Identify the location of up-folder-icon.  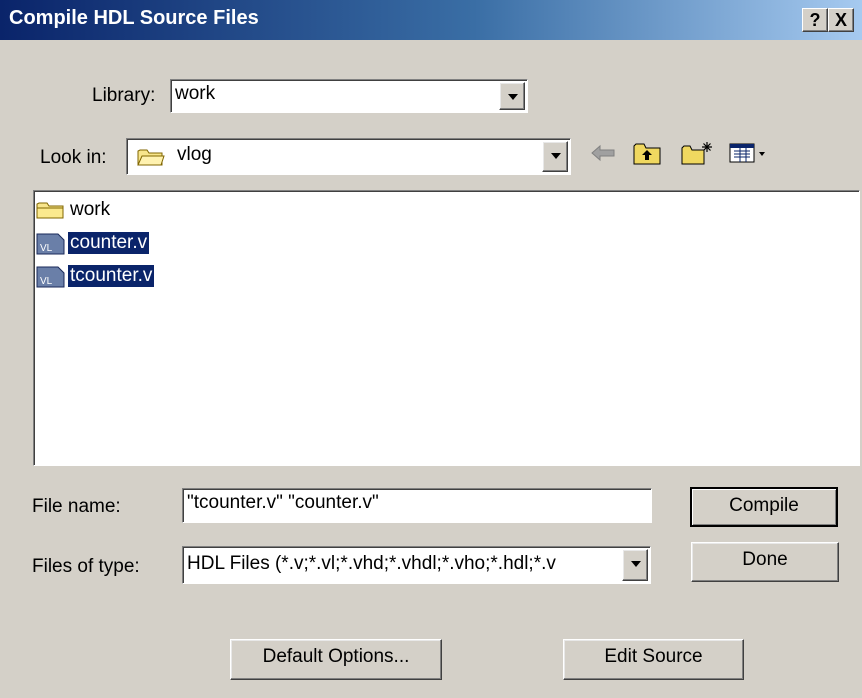
(648, 153).